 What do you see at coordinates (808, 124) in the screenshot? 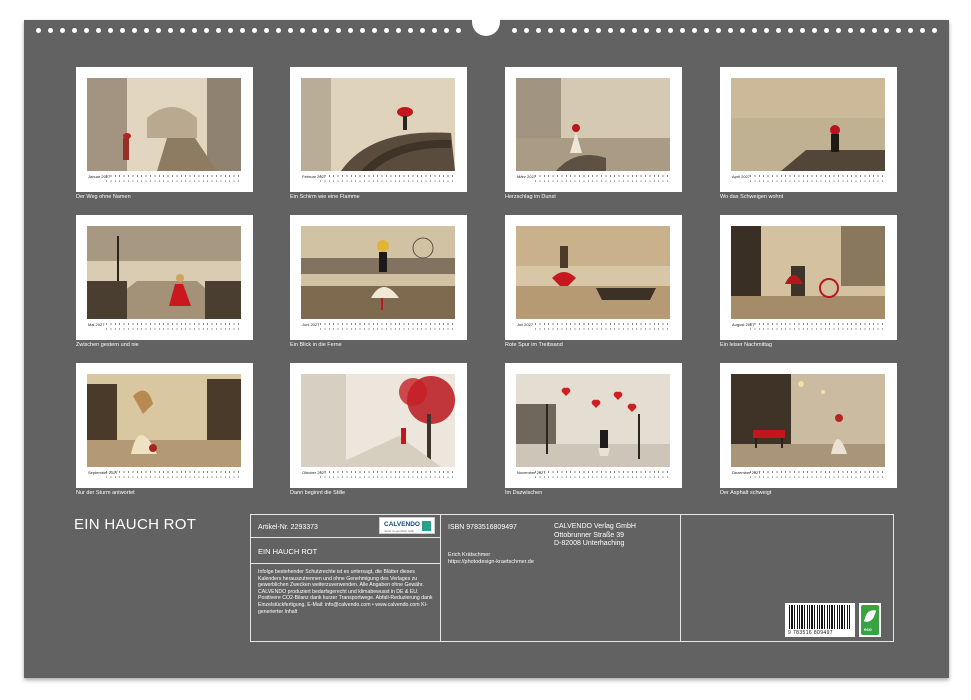
I see `photo-april` at bounding box center [808, 124].